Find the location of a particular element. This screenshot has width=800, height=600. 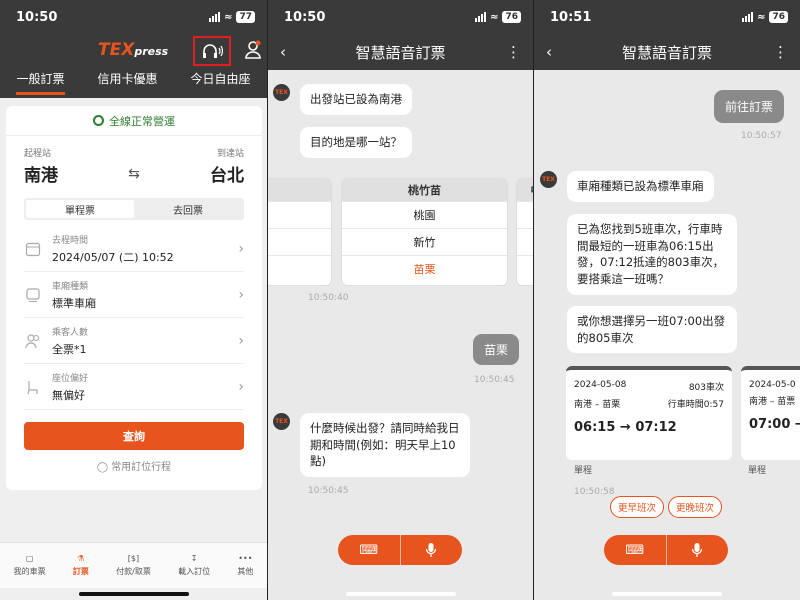

station-option: 新竹 is located at coordinates (424, 241).